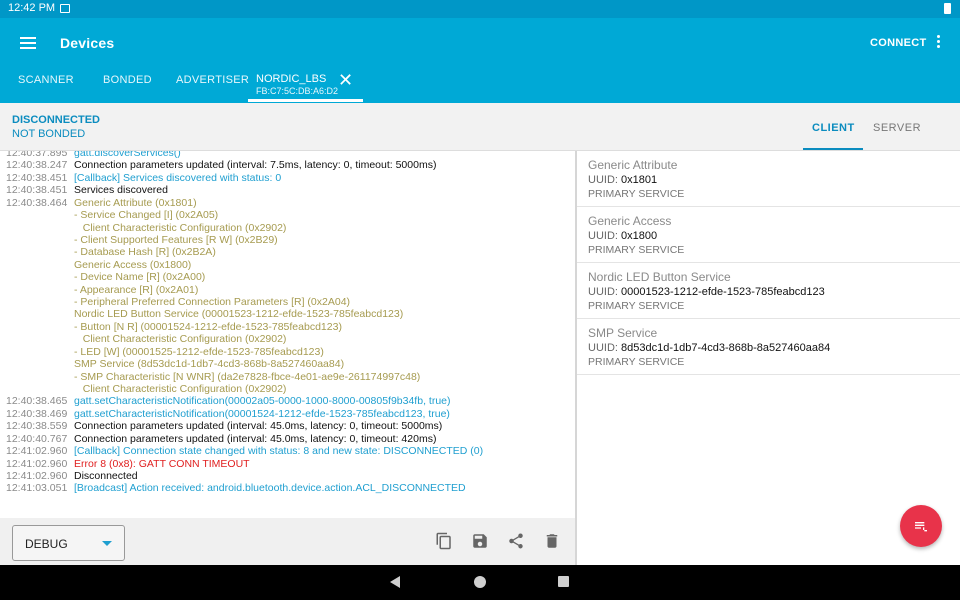  I want to click on list-icon, so click(921, 527).